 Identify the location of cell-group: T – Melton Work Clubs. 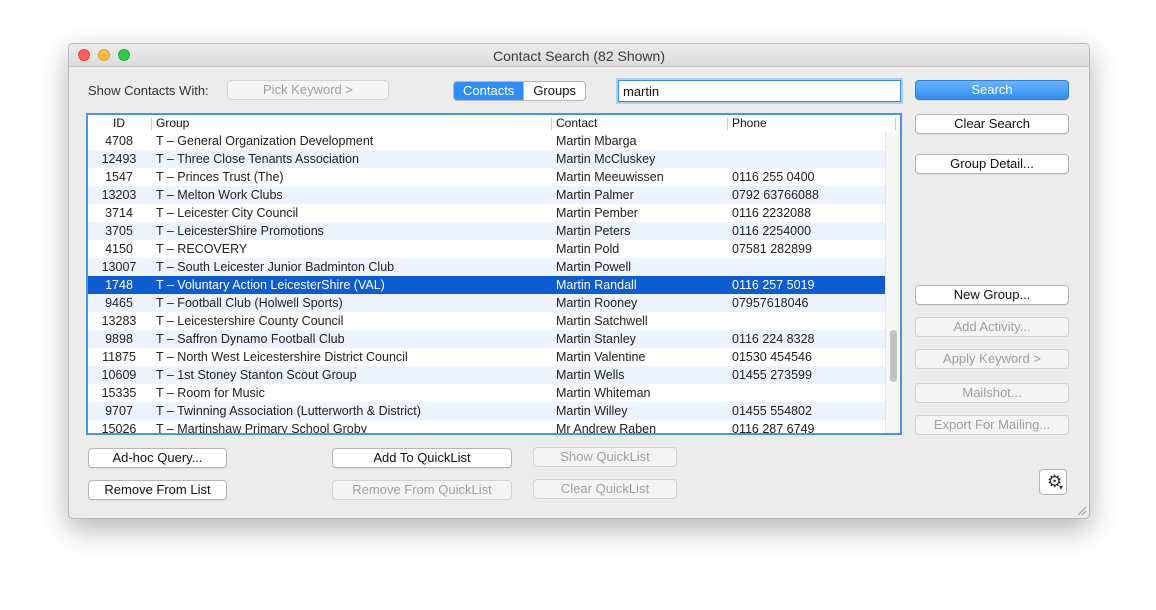
(219, 195).